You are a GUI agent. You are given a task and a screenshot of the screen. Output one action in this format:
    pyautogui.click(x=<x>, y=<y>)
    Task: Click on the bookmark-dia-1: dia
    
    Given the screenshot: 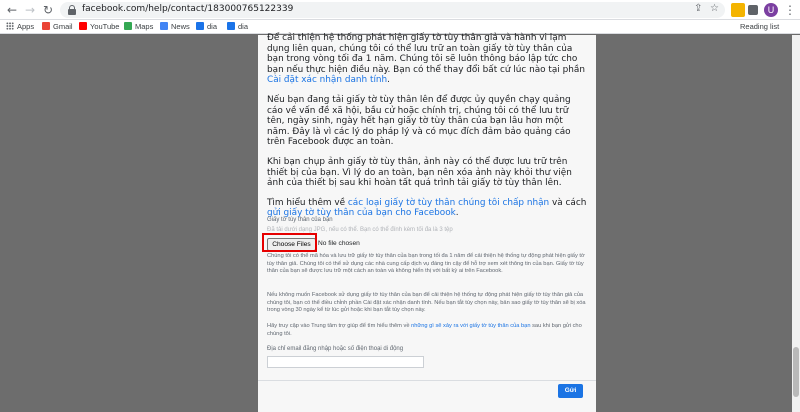 What is the action you would take?
    pyautogui.click(x=206, y=27)
    